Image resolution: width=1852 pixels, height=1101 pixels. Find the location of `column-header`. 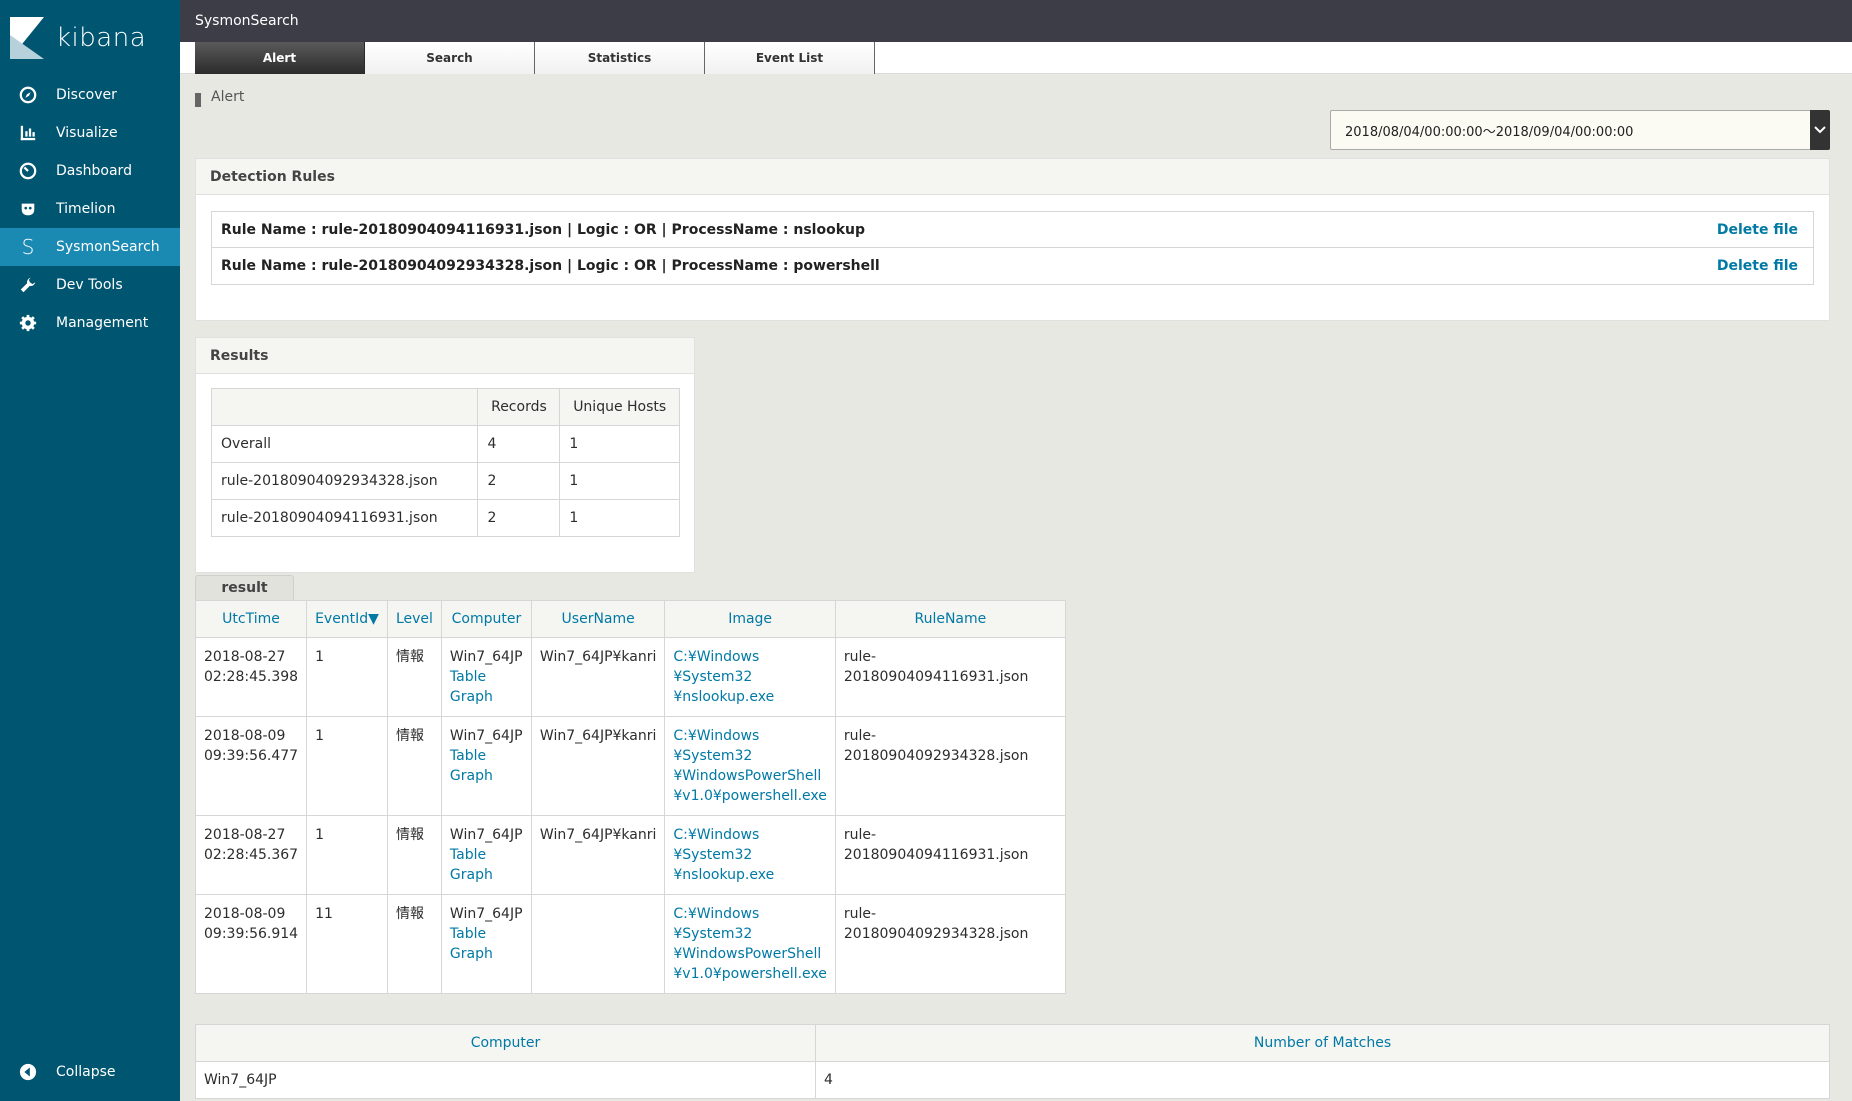

column-header is located at coordinates (344, 407).